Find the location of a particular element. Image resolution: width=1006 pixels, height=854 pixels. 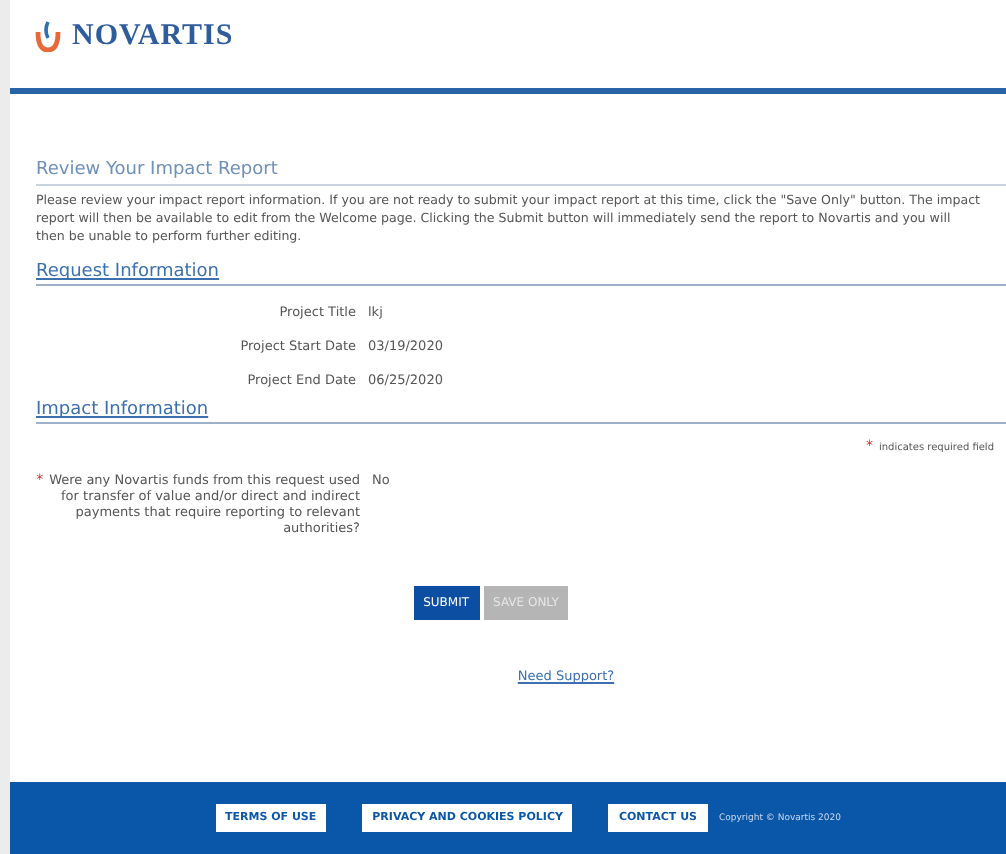

flame-logo-icon is located at coordinates (48, 36).